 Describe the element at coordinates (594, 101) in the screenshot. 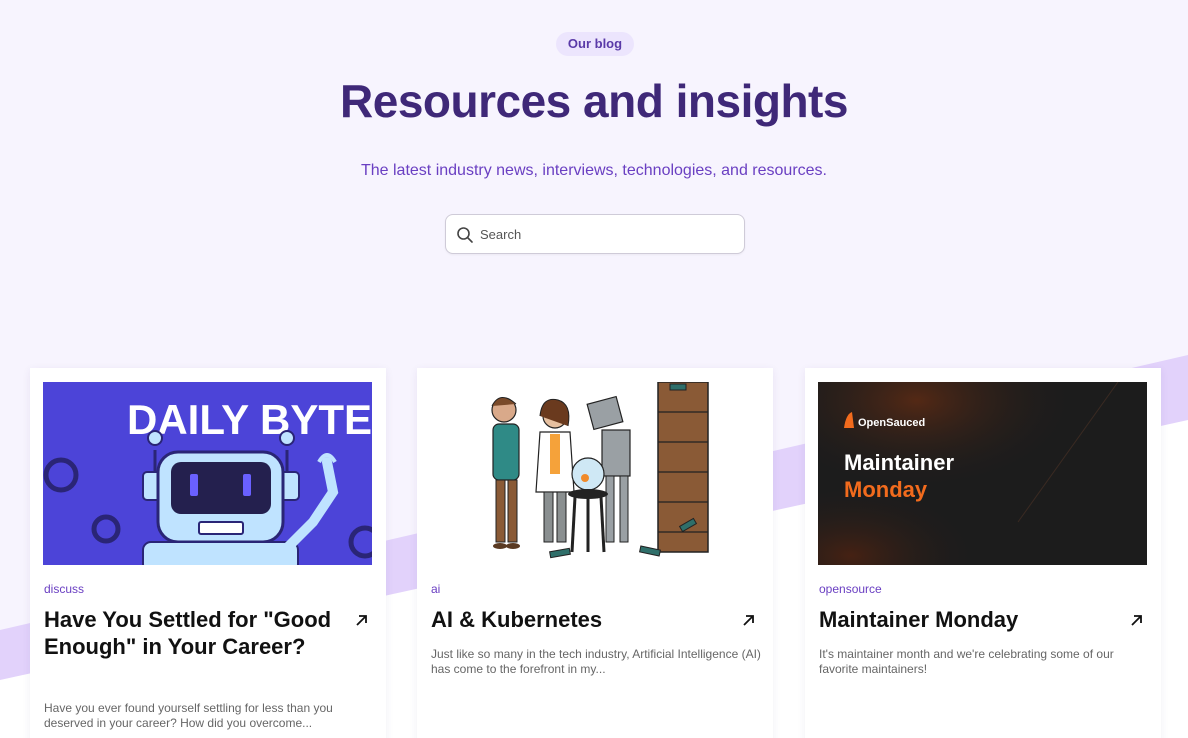

I see `page-title: Resources and insights` at that location.